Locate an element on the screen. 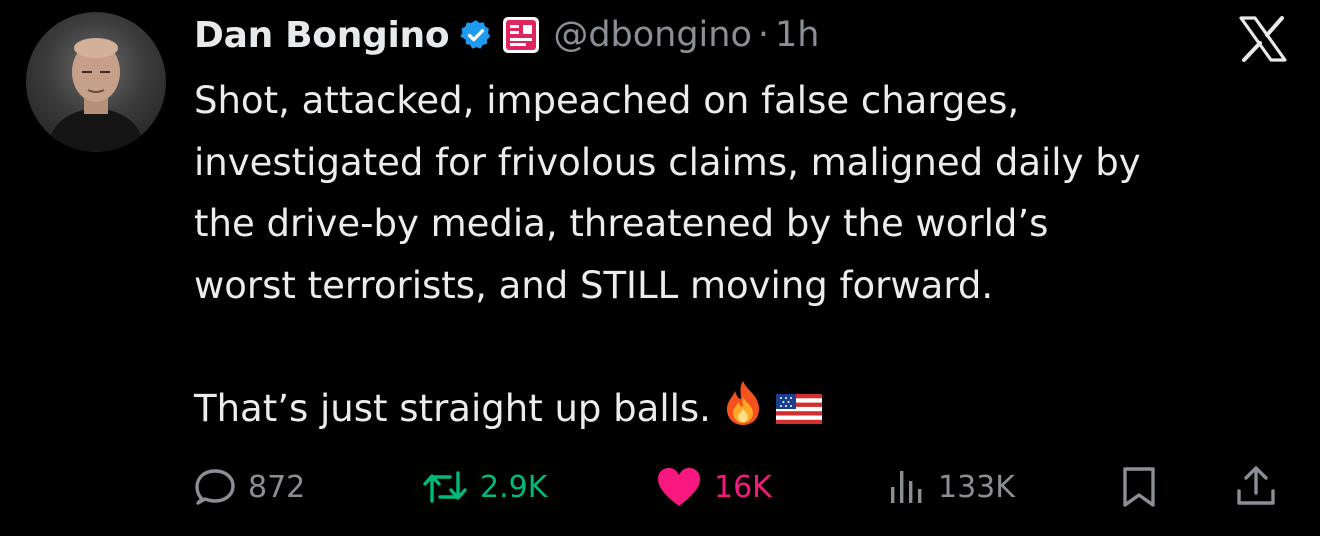 Image resolution: width=1320 pixels, height=536 pixels. tweet-closing-line: That’s just straight up balls. is located at coordinates (744, 409).